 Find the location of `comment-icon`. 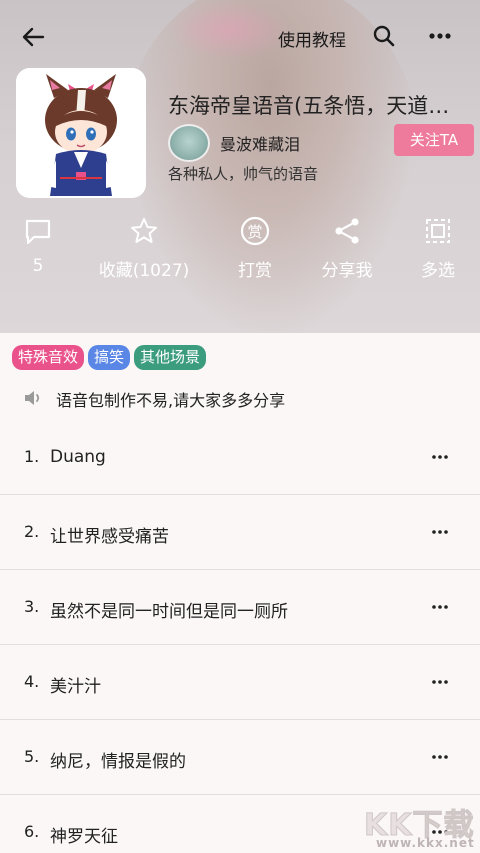

comment-icon is located at coordinates (38, 232).